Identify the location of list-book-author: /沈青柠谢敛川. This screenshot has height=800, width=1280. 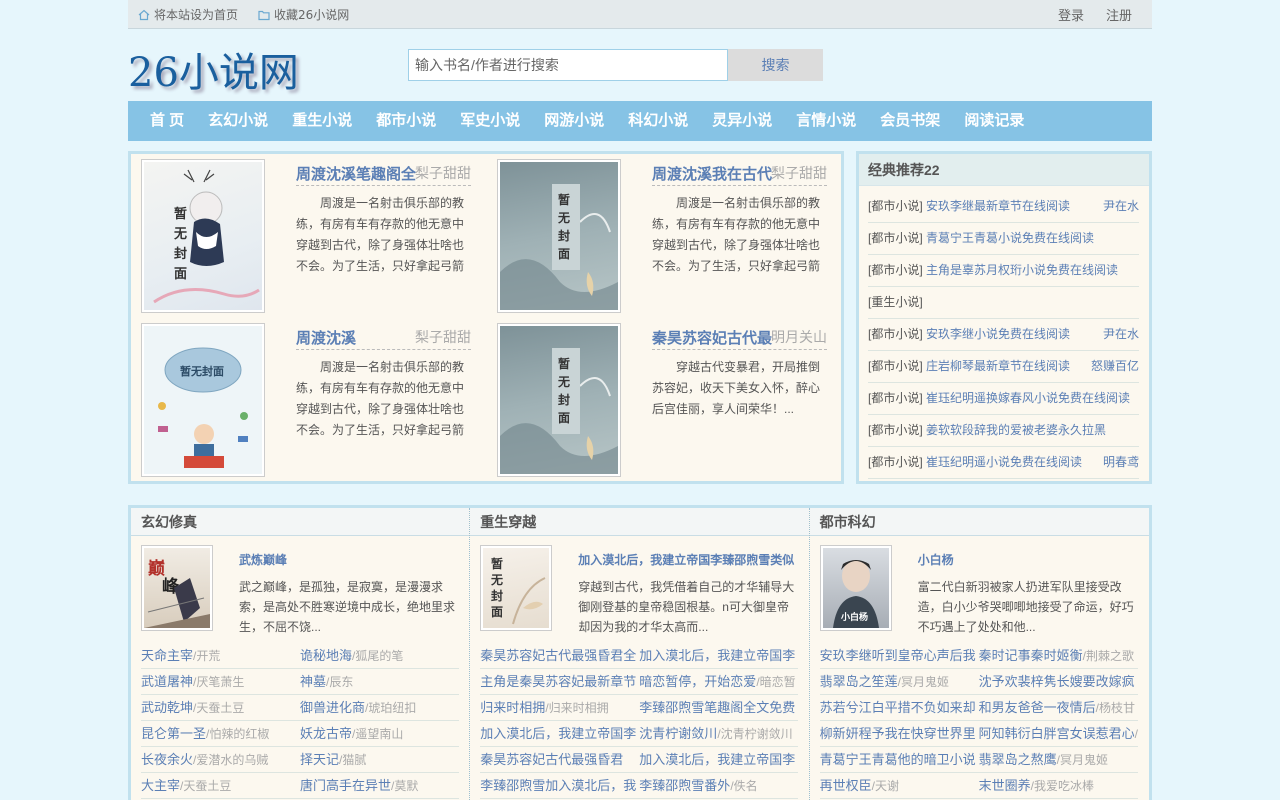
(754, 734).